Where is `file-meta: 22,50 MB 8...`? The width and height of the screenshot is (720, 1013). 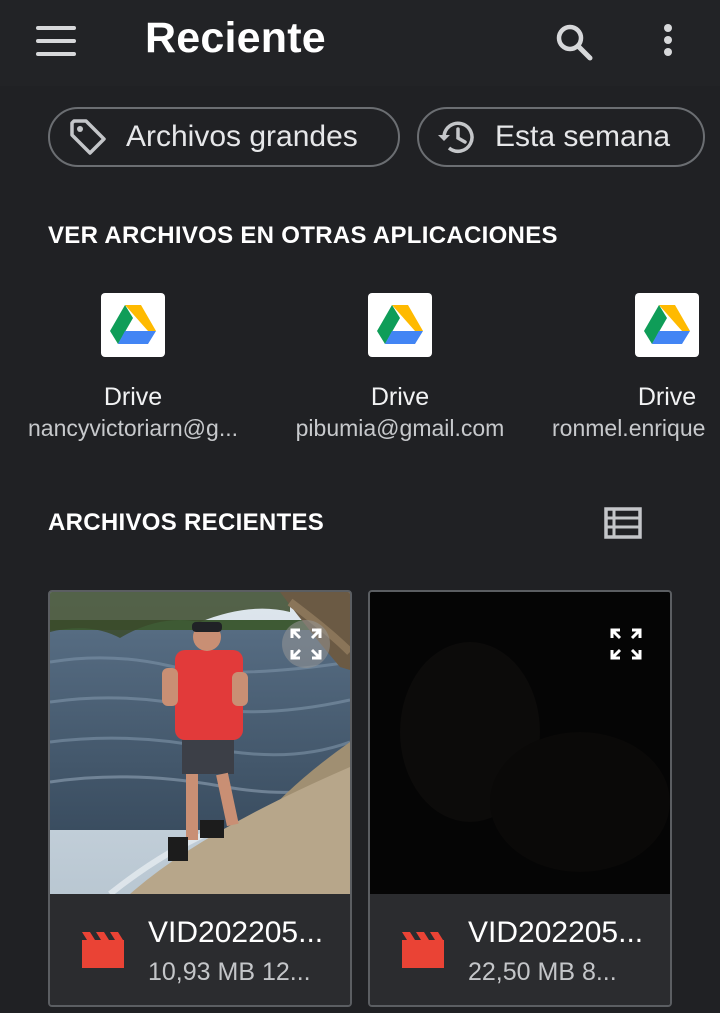 file-meta: 22,50 MB 8... is located at coordinates (542, 972).